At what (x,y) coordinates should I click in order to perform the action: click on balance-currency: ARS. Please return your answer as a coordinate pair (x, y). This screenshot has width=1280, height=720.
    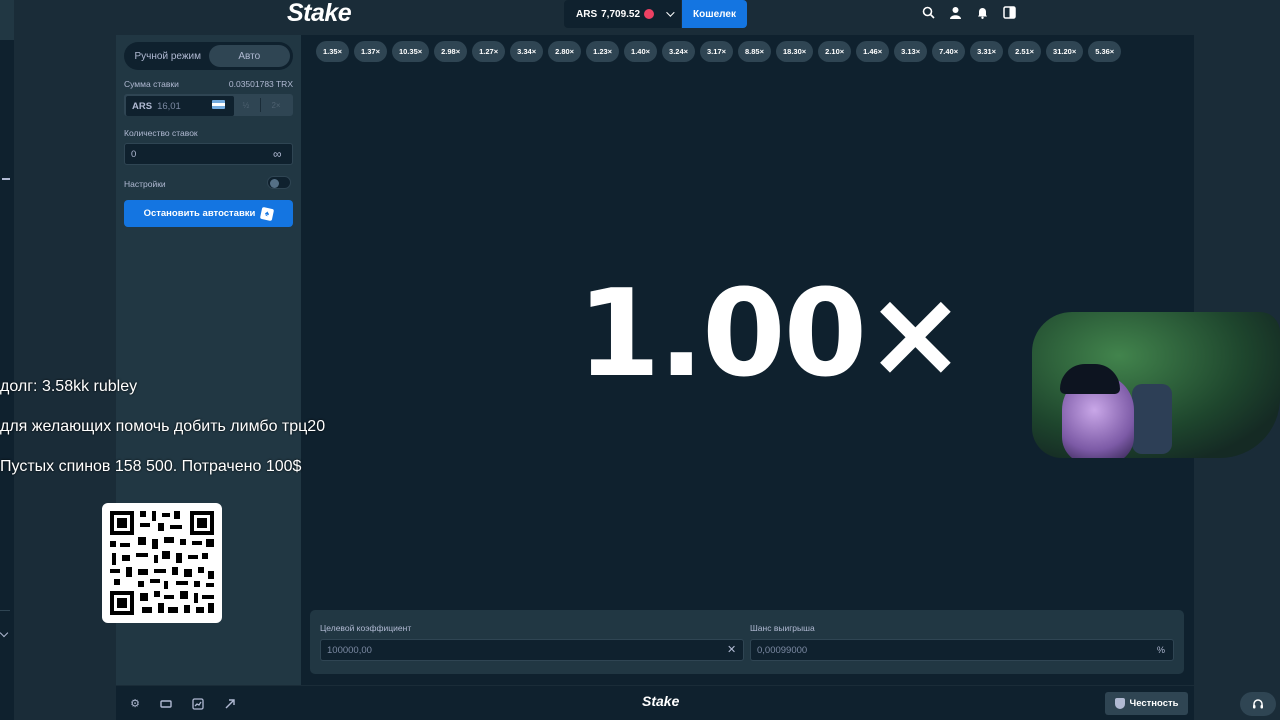
    Looking at the image, I should click on (587, 14).